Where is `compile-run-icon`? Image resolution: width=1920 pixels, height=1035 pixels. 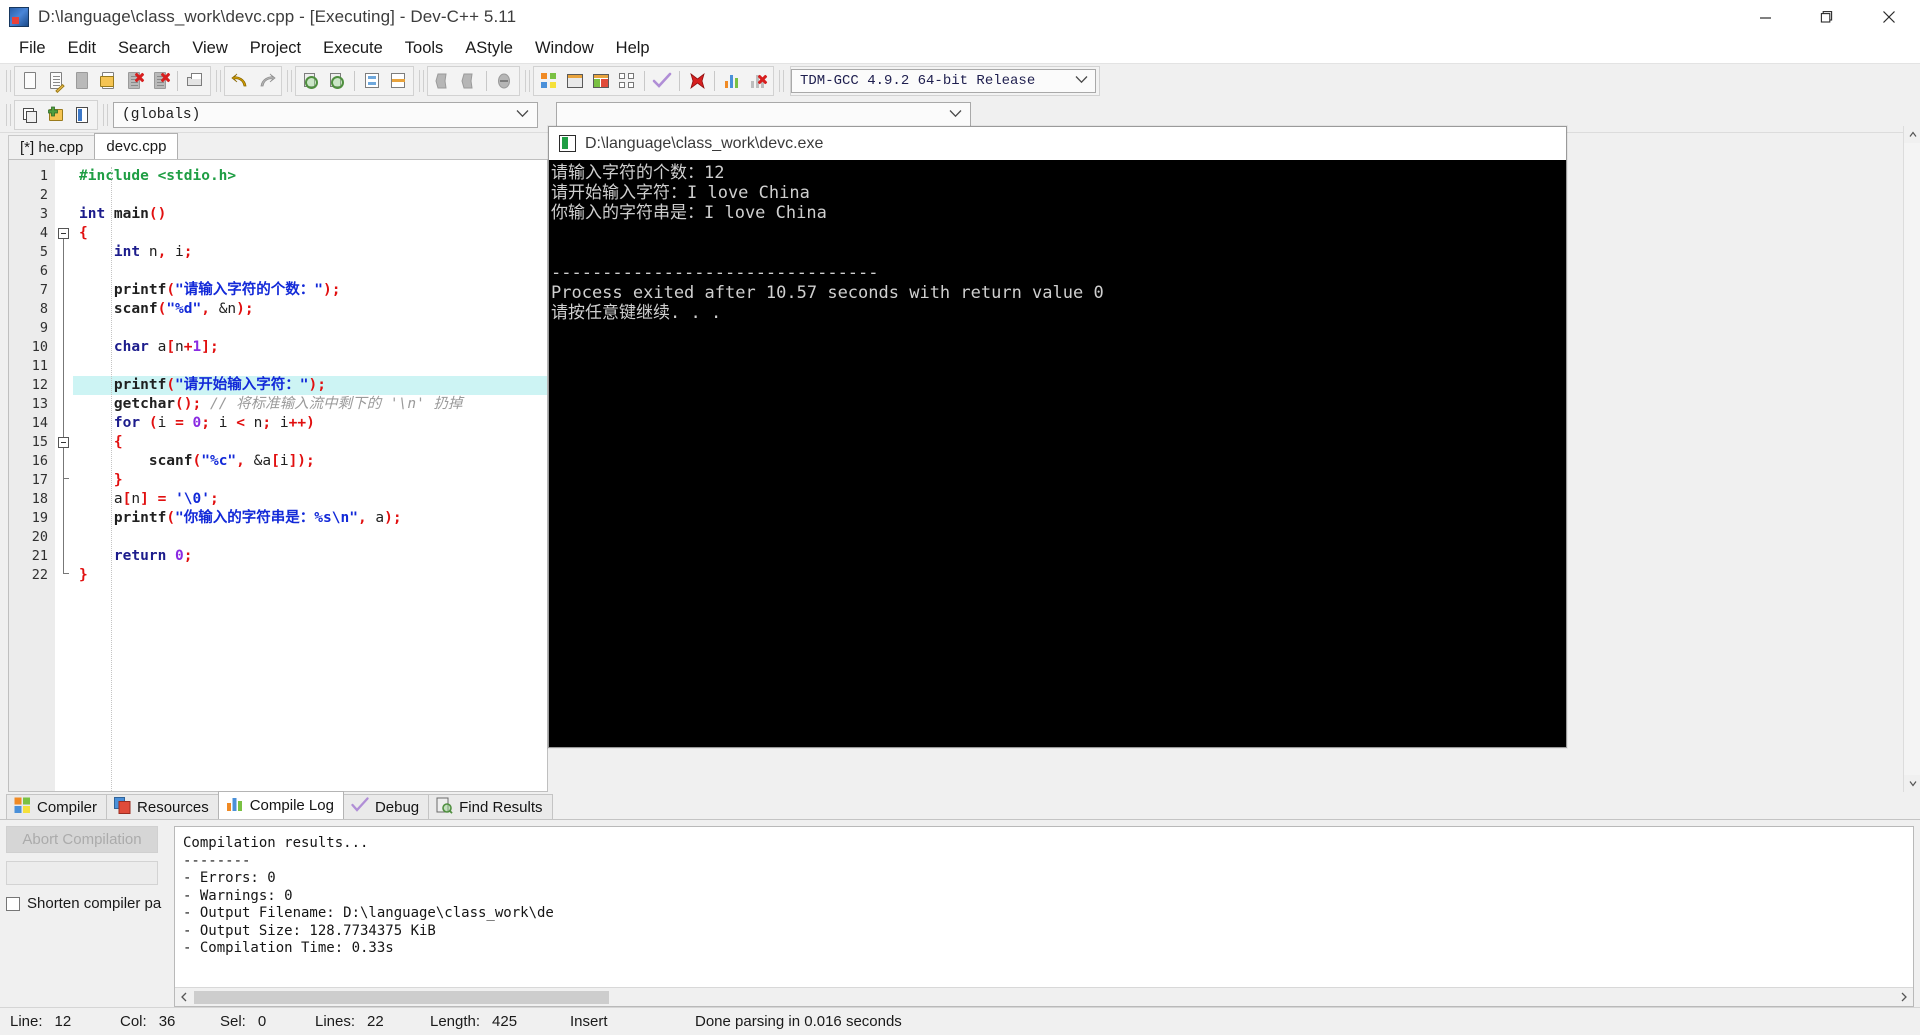 compile-run-icon is located at coordinates (601, 81).